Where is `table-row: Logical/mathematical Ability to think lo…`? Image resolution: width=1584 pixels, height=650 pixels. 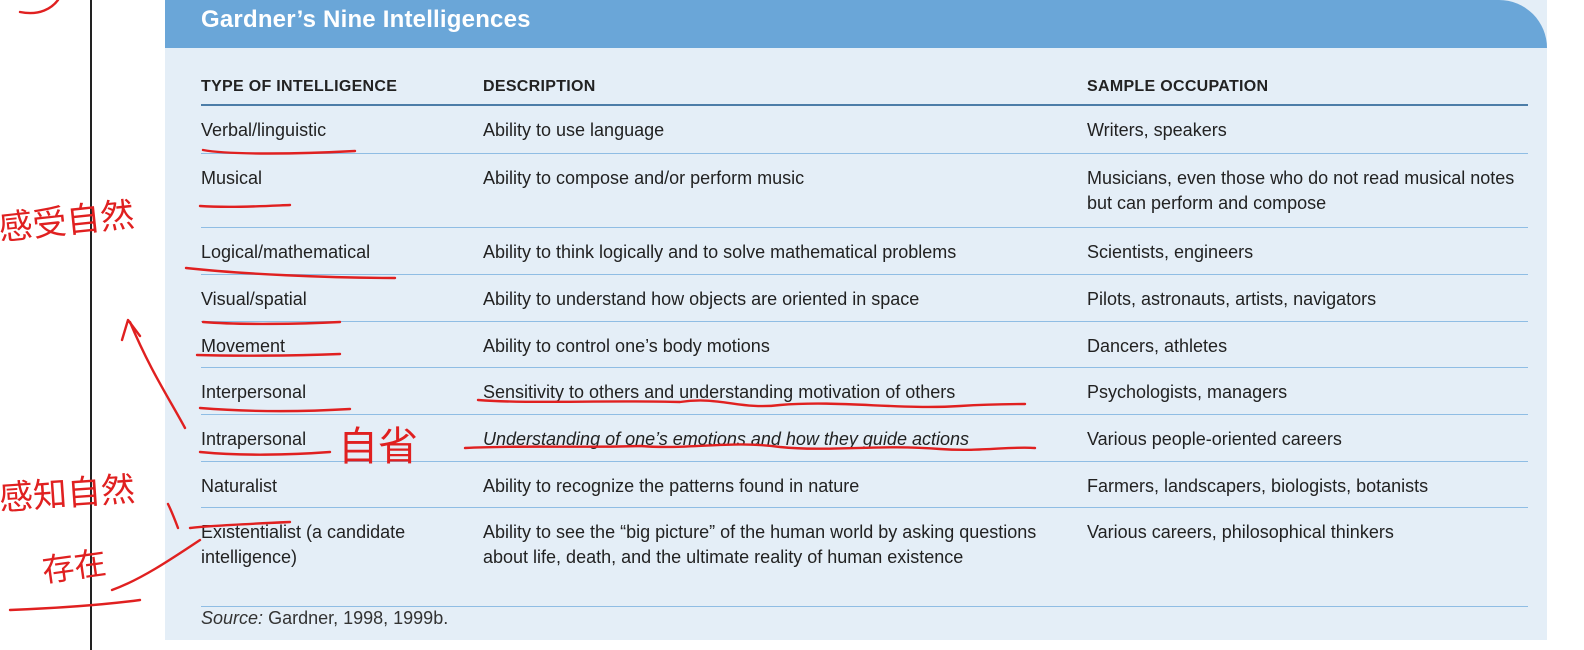
table-row: Logical/mathematical Ability to think lo… is located at coordinates (864, 251).